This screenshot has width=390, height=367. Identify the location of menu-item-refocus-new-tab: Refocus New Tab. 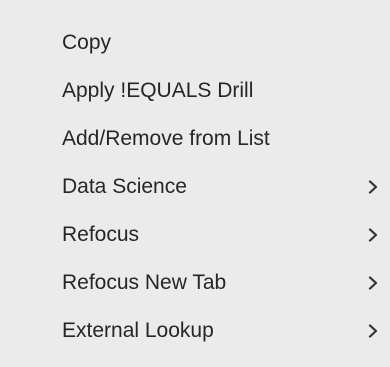
(195, 283).